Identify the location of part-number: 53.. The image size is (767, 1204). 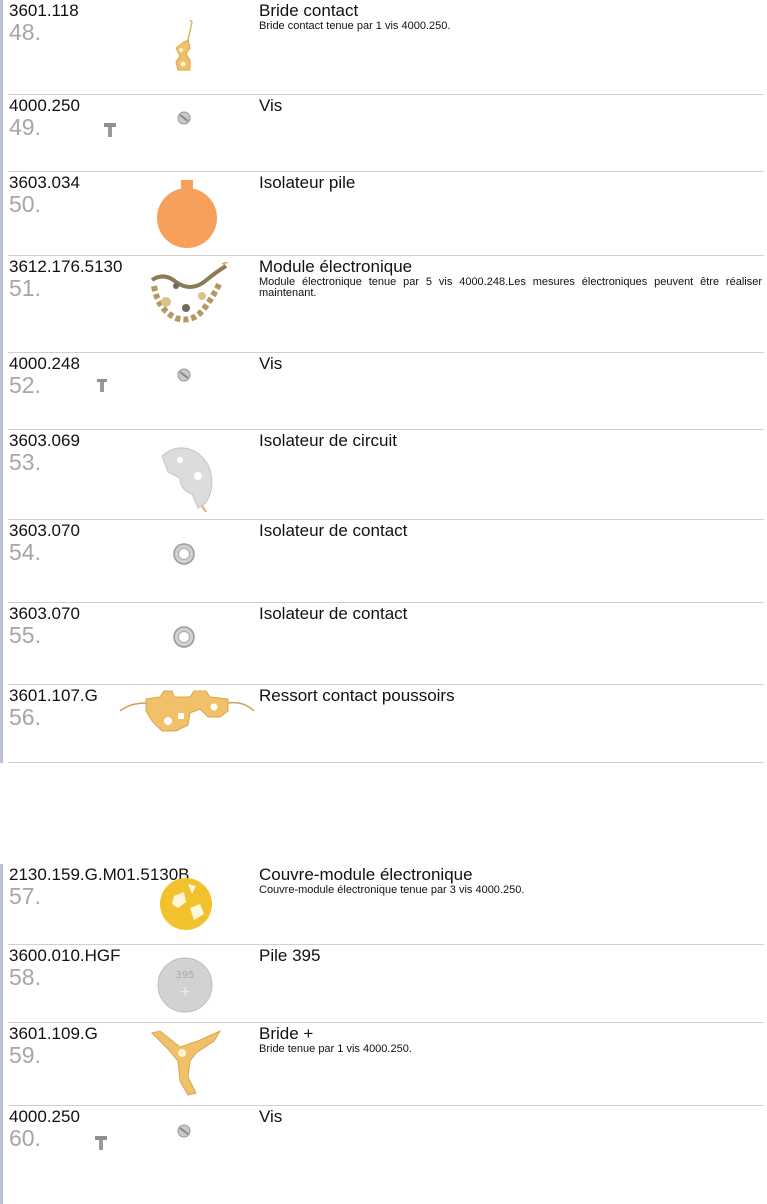
(25, 462).